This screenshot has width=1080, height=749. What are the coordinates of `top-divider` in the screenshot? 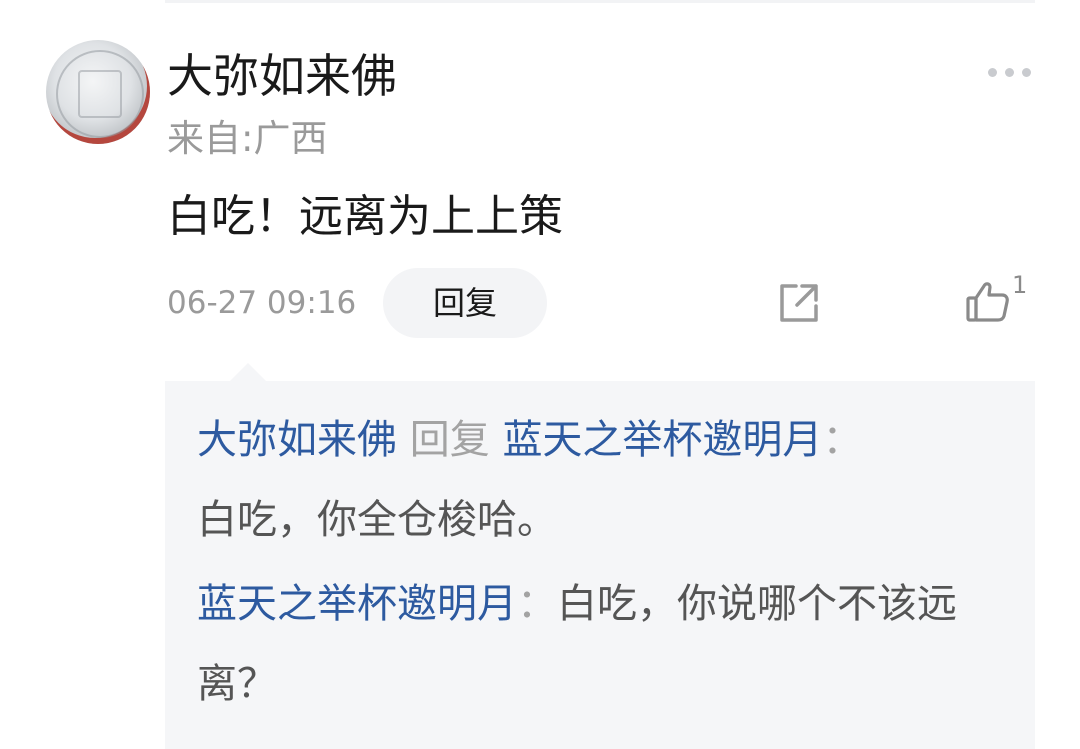 It's located at (600, 1).